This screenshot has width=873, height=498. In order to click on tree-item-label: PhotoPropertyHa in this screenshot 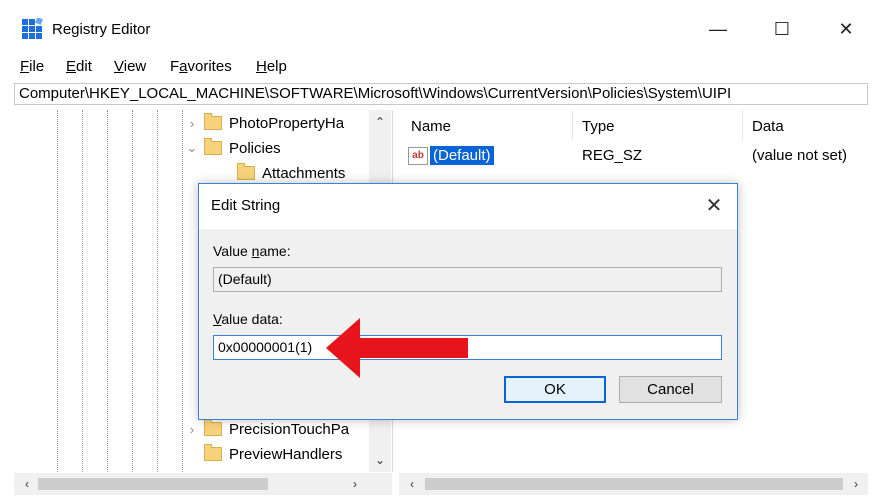, I will do `click(287, 123)`.